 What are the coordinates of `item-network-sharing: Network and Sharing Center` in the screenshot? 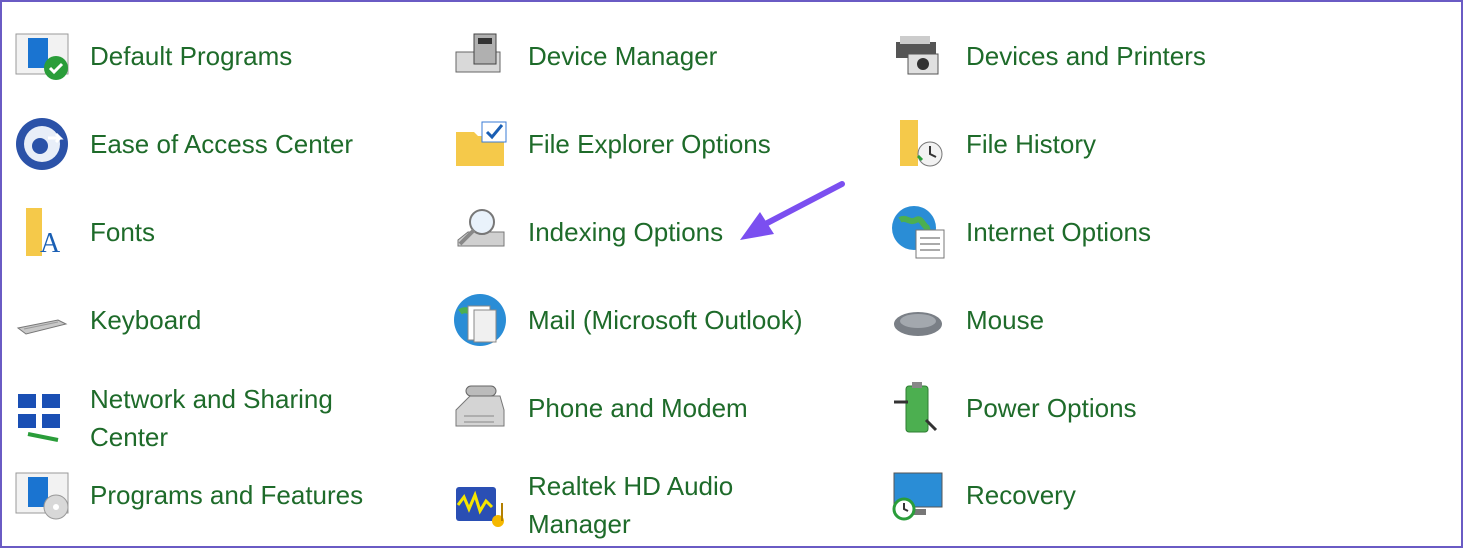 It's located at (202, 418).